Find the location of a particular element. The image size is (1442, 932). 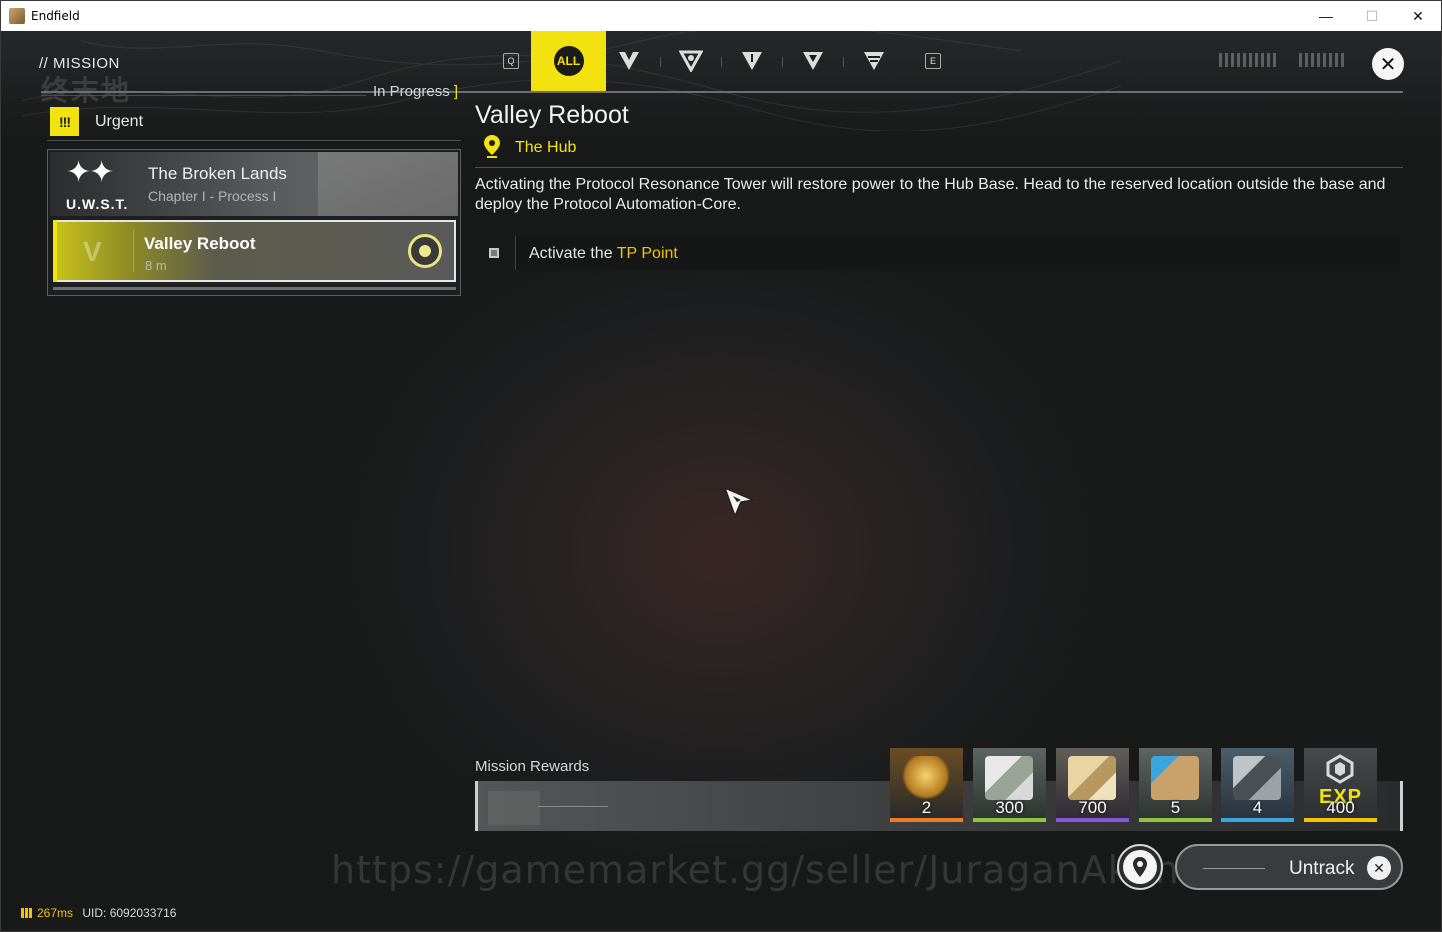

close-mission-button: ✕ is located at coordinates (1388, 64).